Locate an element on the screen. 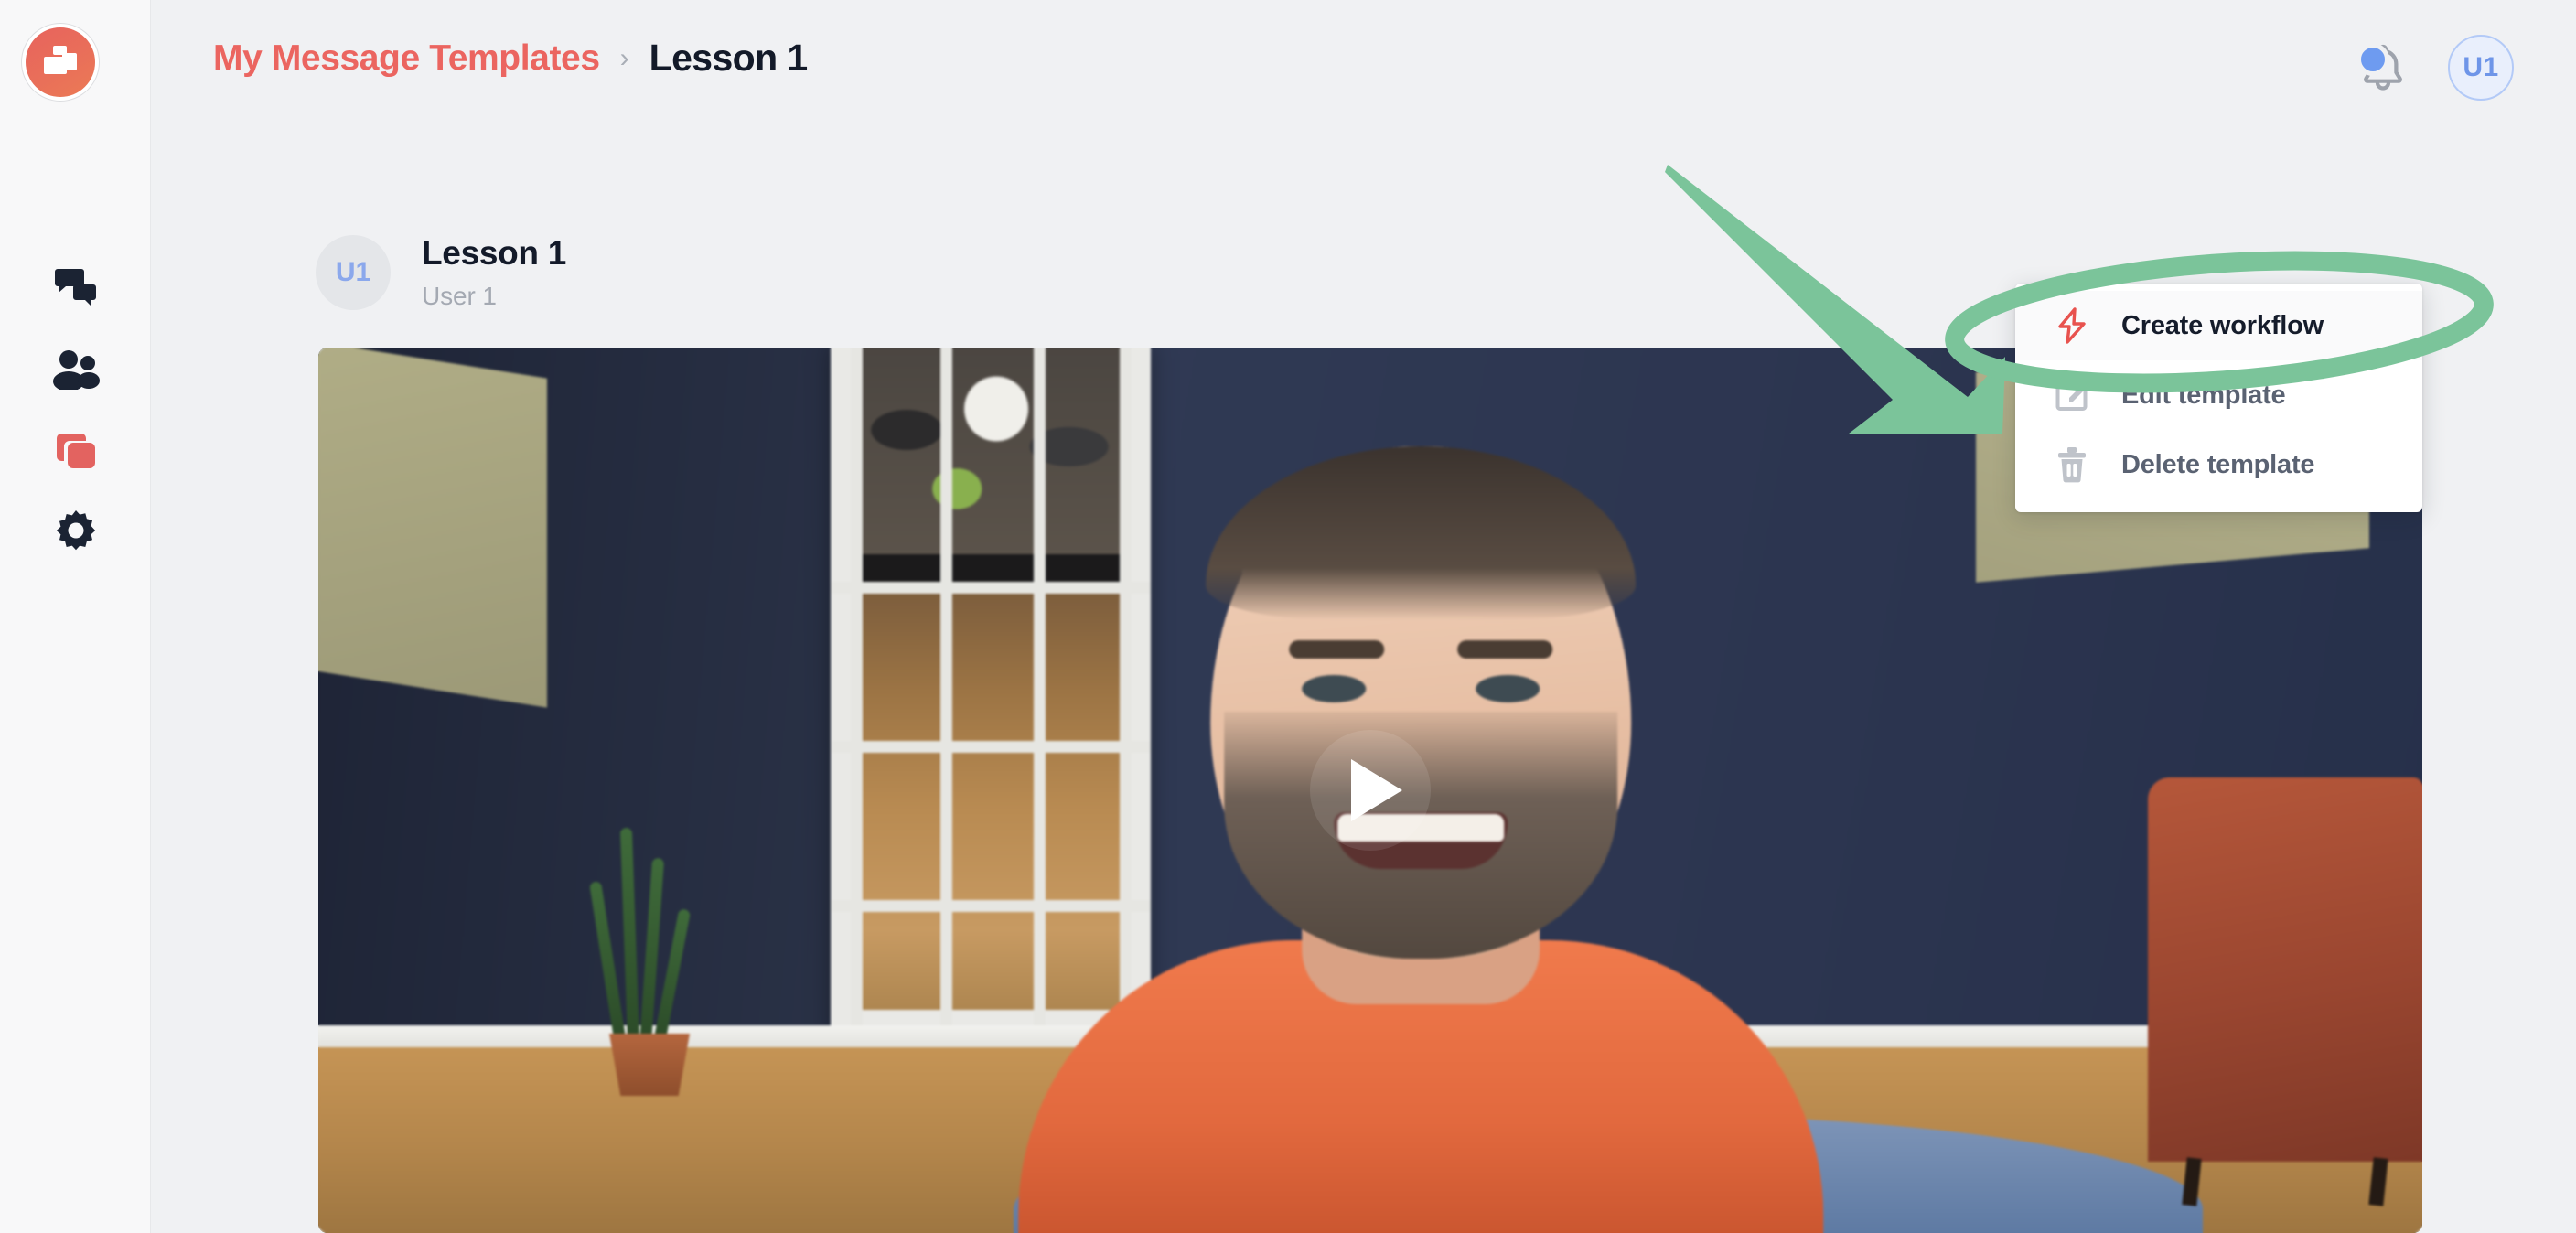 The image size is (2576, 1233). notifications-button is located at coordinates (2381, 67).